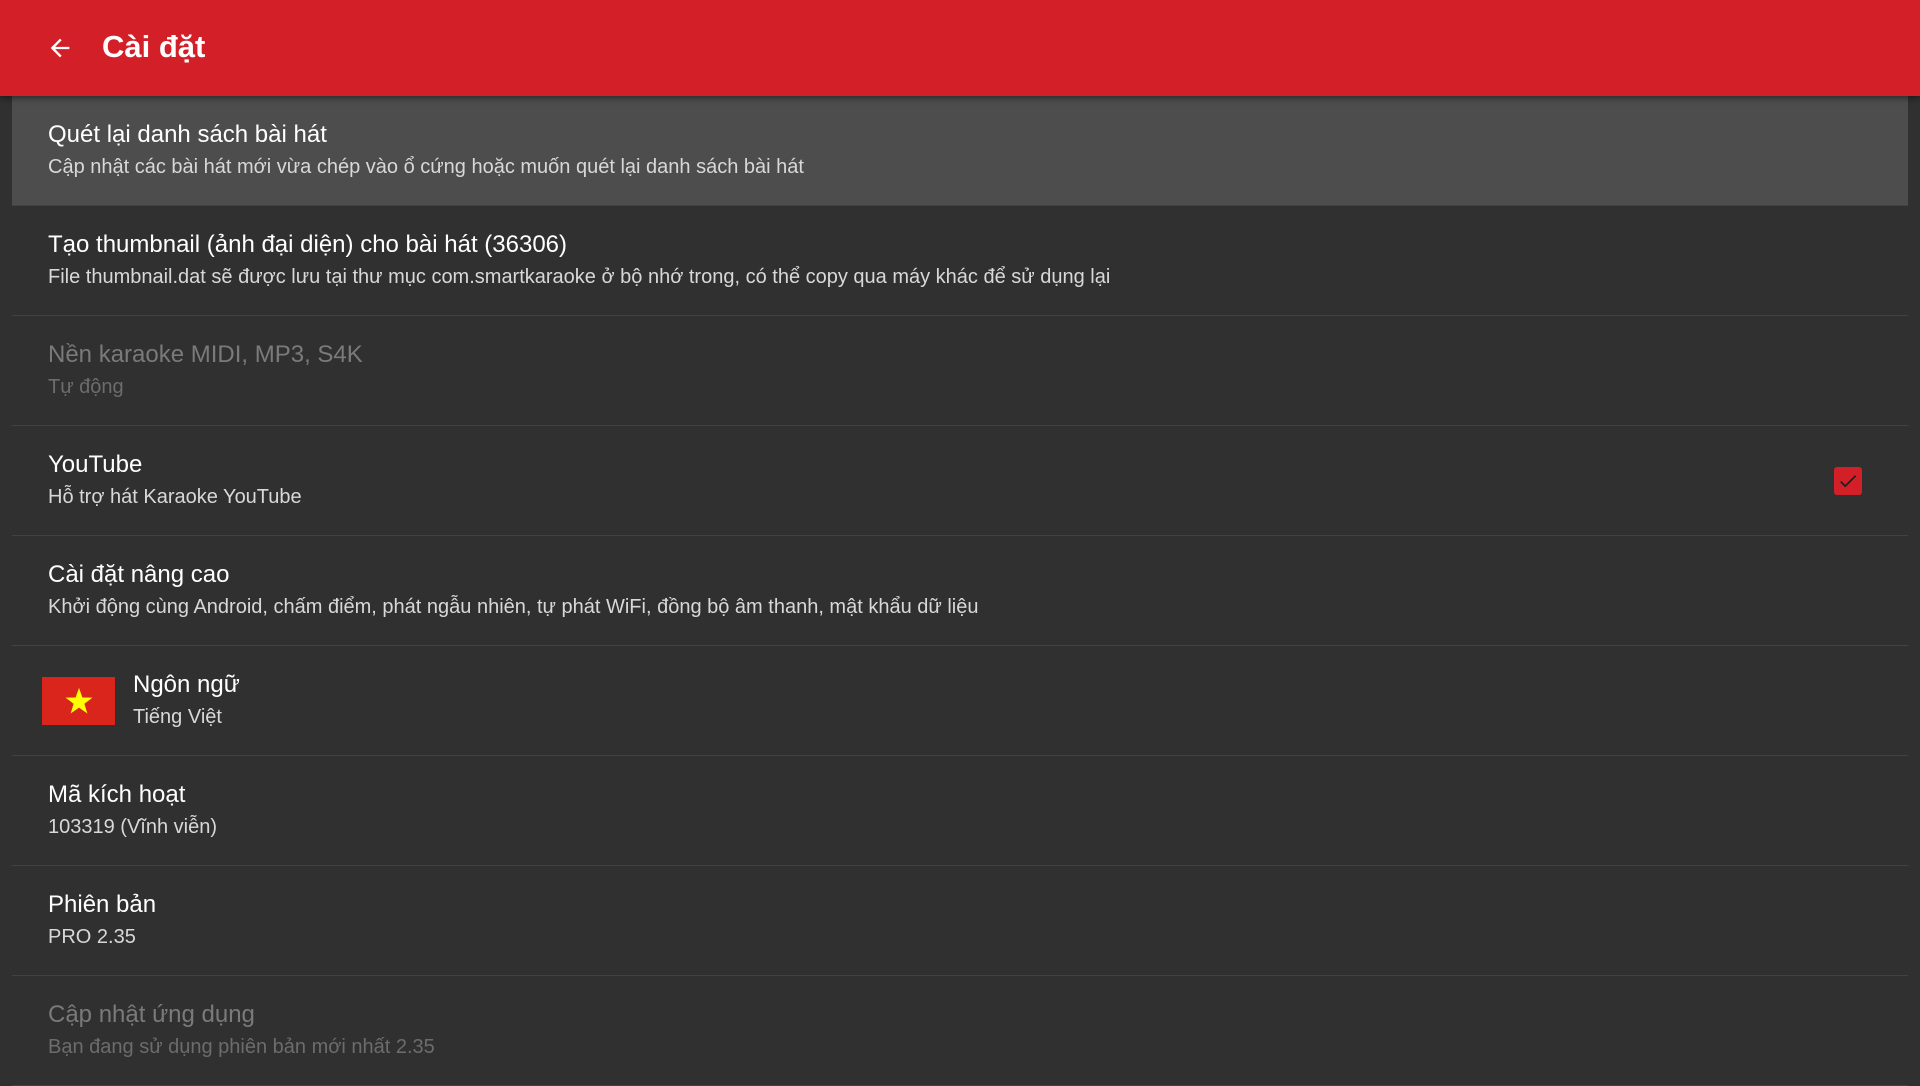  What do you see at coordinates (960, 481) in the screenshot?
I see `setting-youtube: YouTube Hỗ trợ hát Karaoke YouTube` at bounding box center [960, 481].